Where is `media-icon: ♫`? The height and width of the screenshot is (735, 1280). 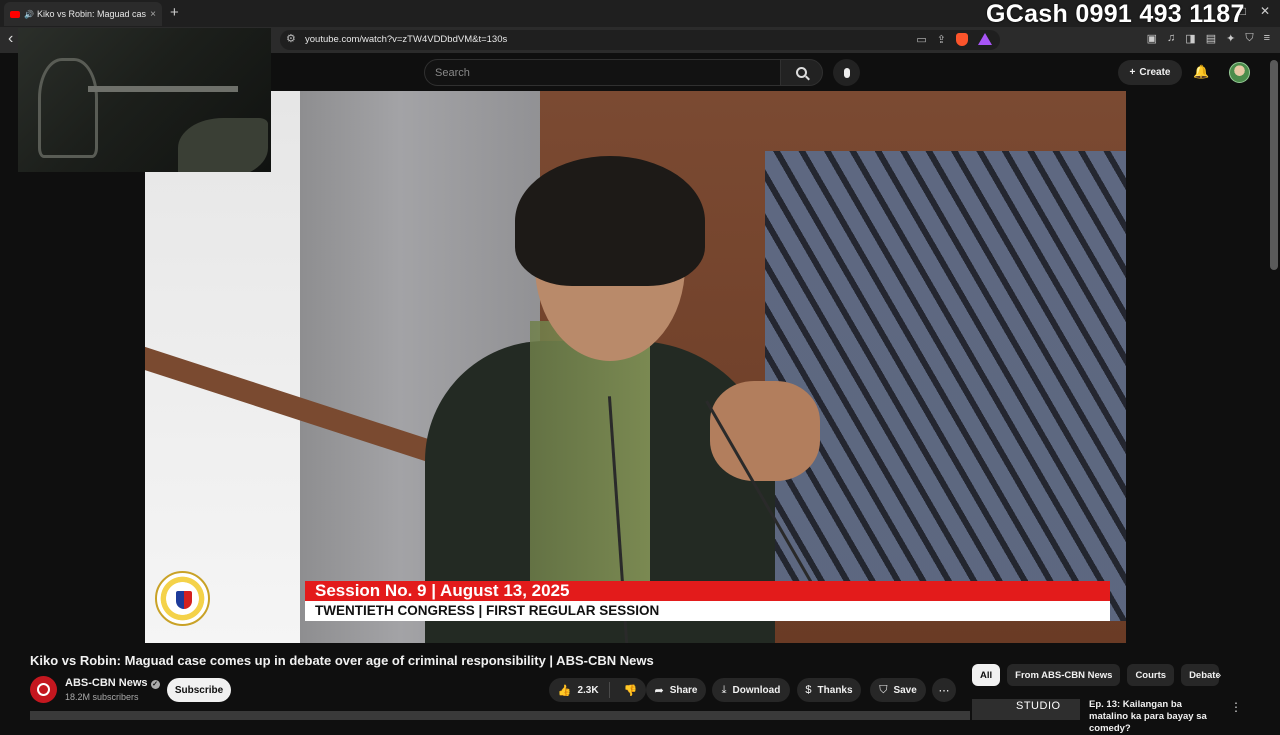
media-icon: ♫ is located at coordinates (1171, 38).